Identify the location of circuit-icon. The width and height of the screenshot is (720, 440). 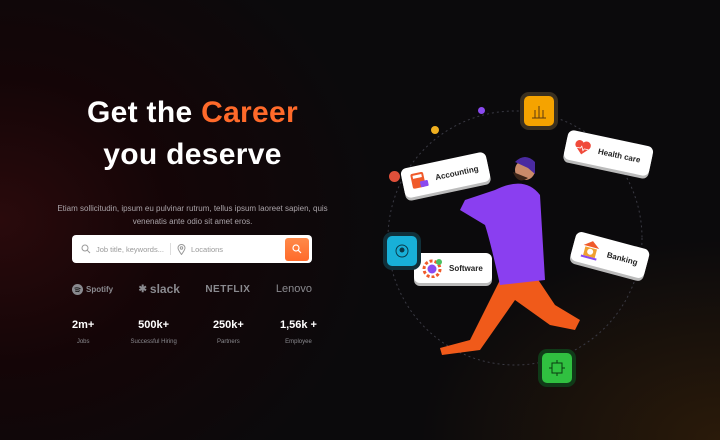
(557, 368).